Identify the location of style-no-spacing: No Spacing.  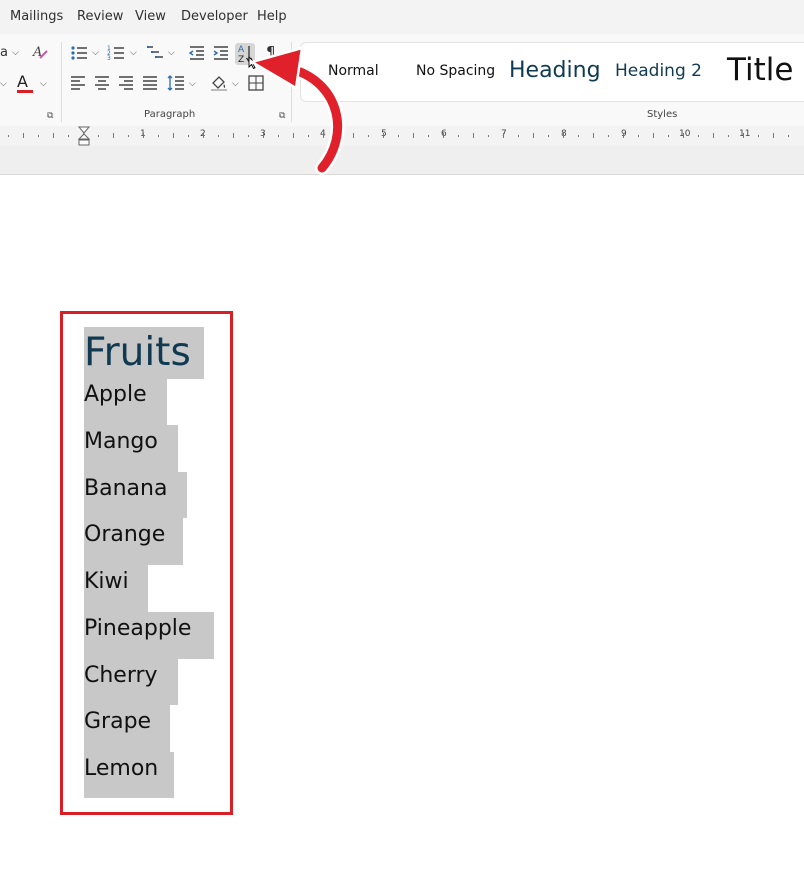
(455, 71).